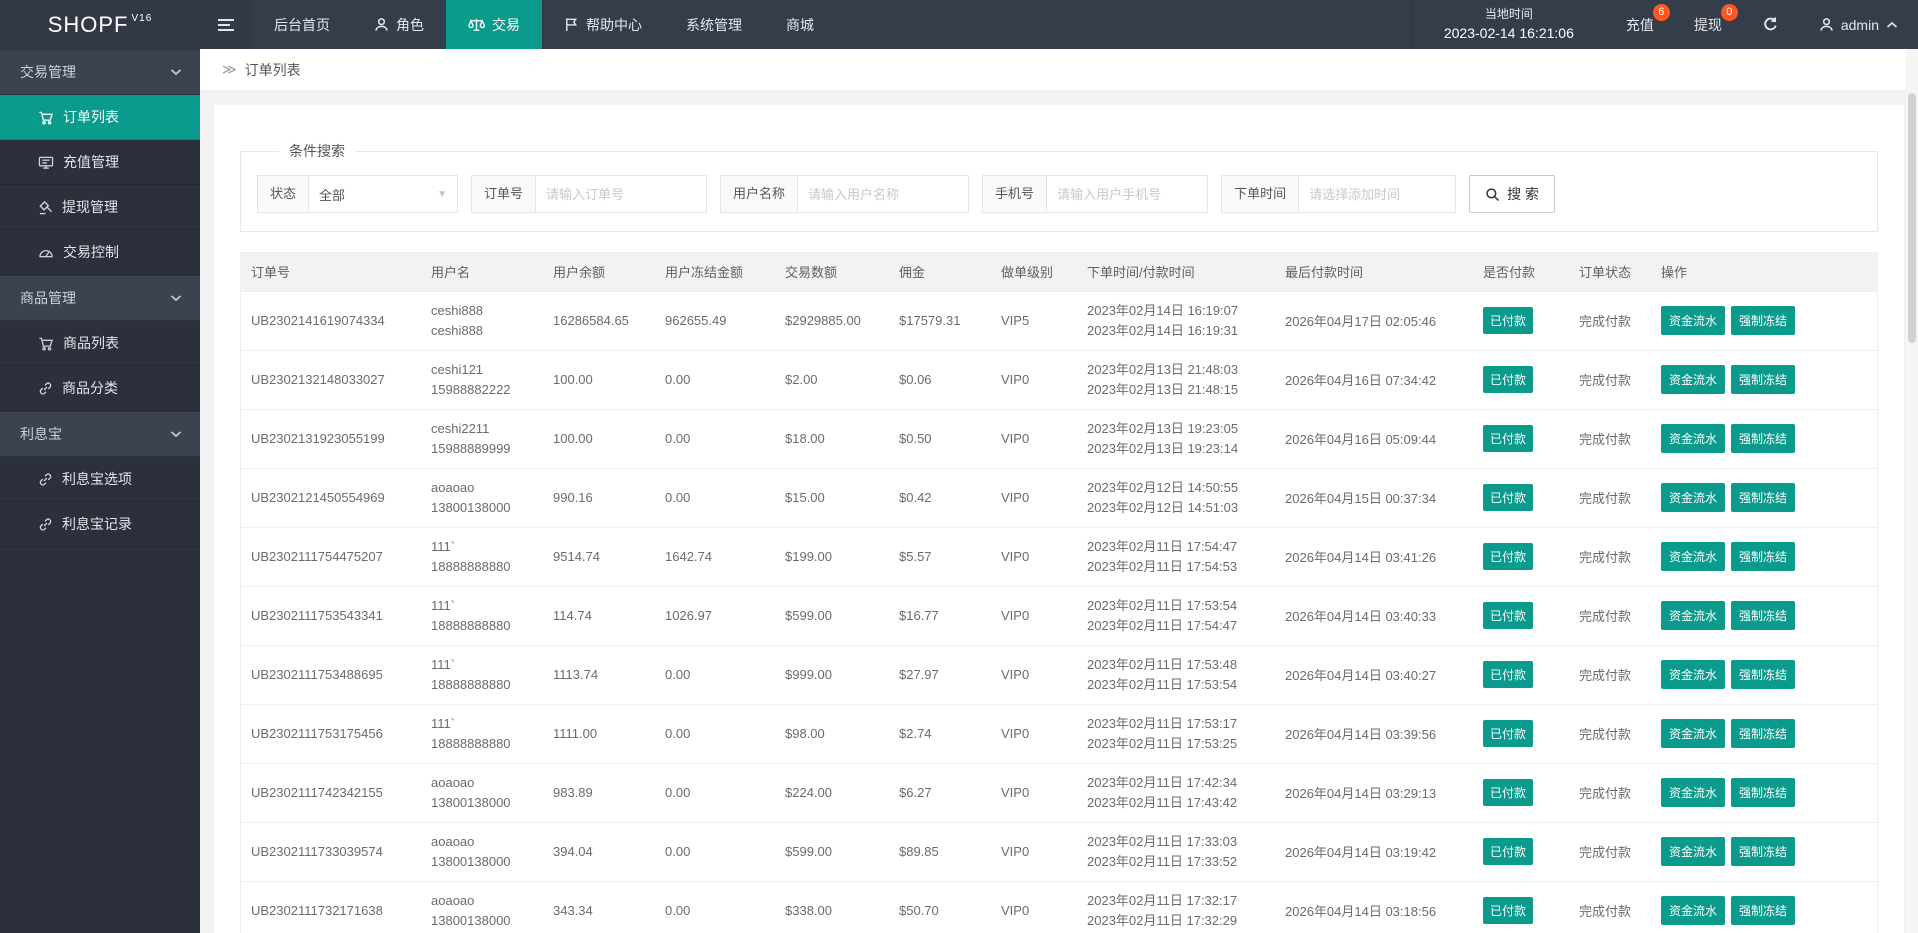  I want to click on admin-label: admin, so click(1859, 24).